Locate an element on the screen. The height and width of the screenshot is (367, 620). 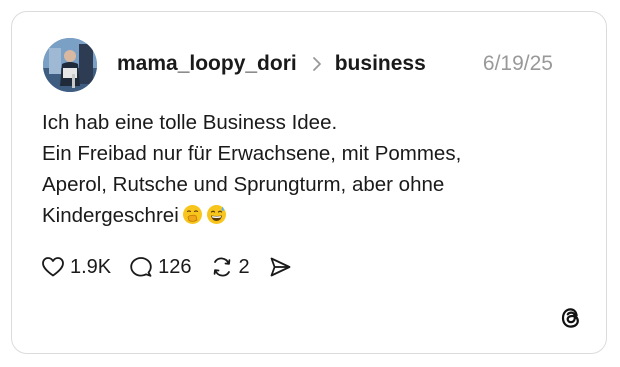
community-name: business is located at coordinates (380, 64).